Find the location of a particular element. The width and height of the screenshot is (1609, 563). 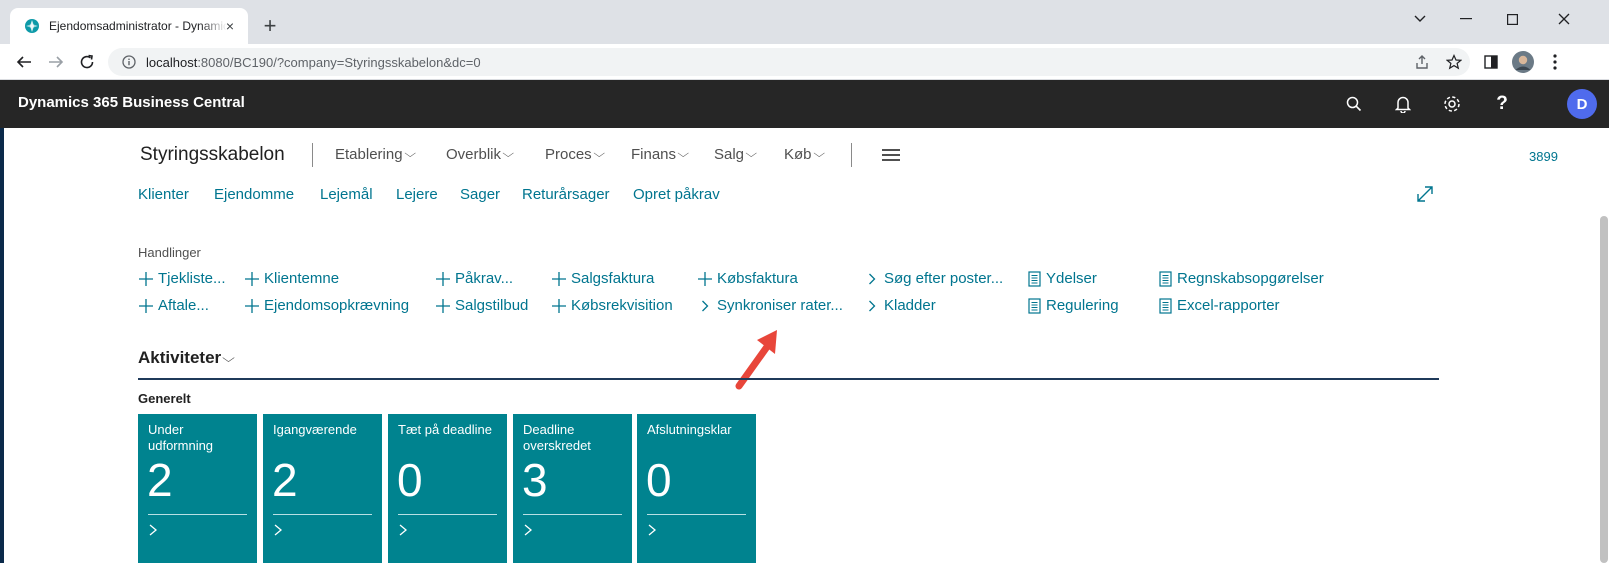

tile-label: Igangværende is located at coordinates (315, 429).